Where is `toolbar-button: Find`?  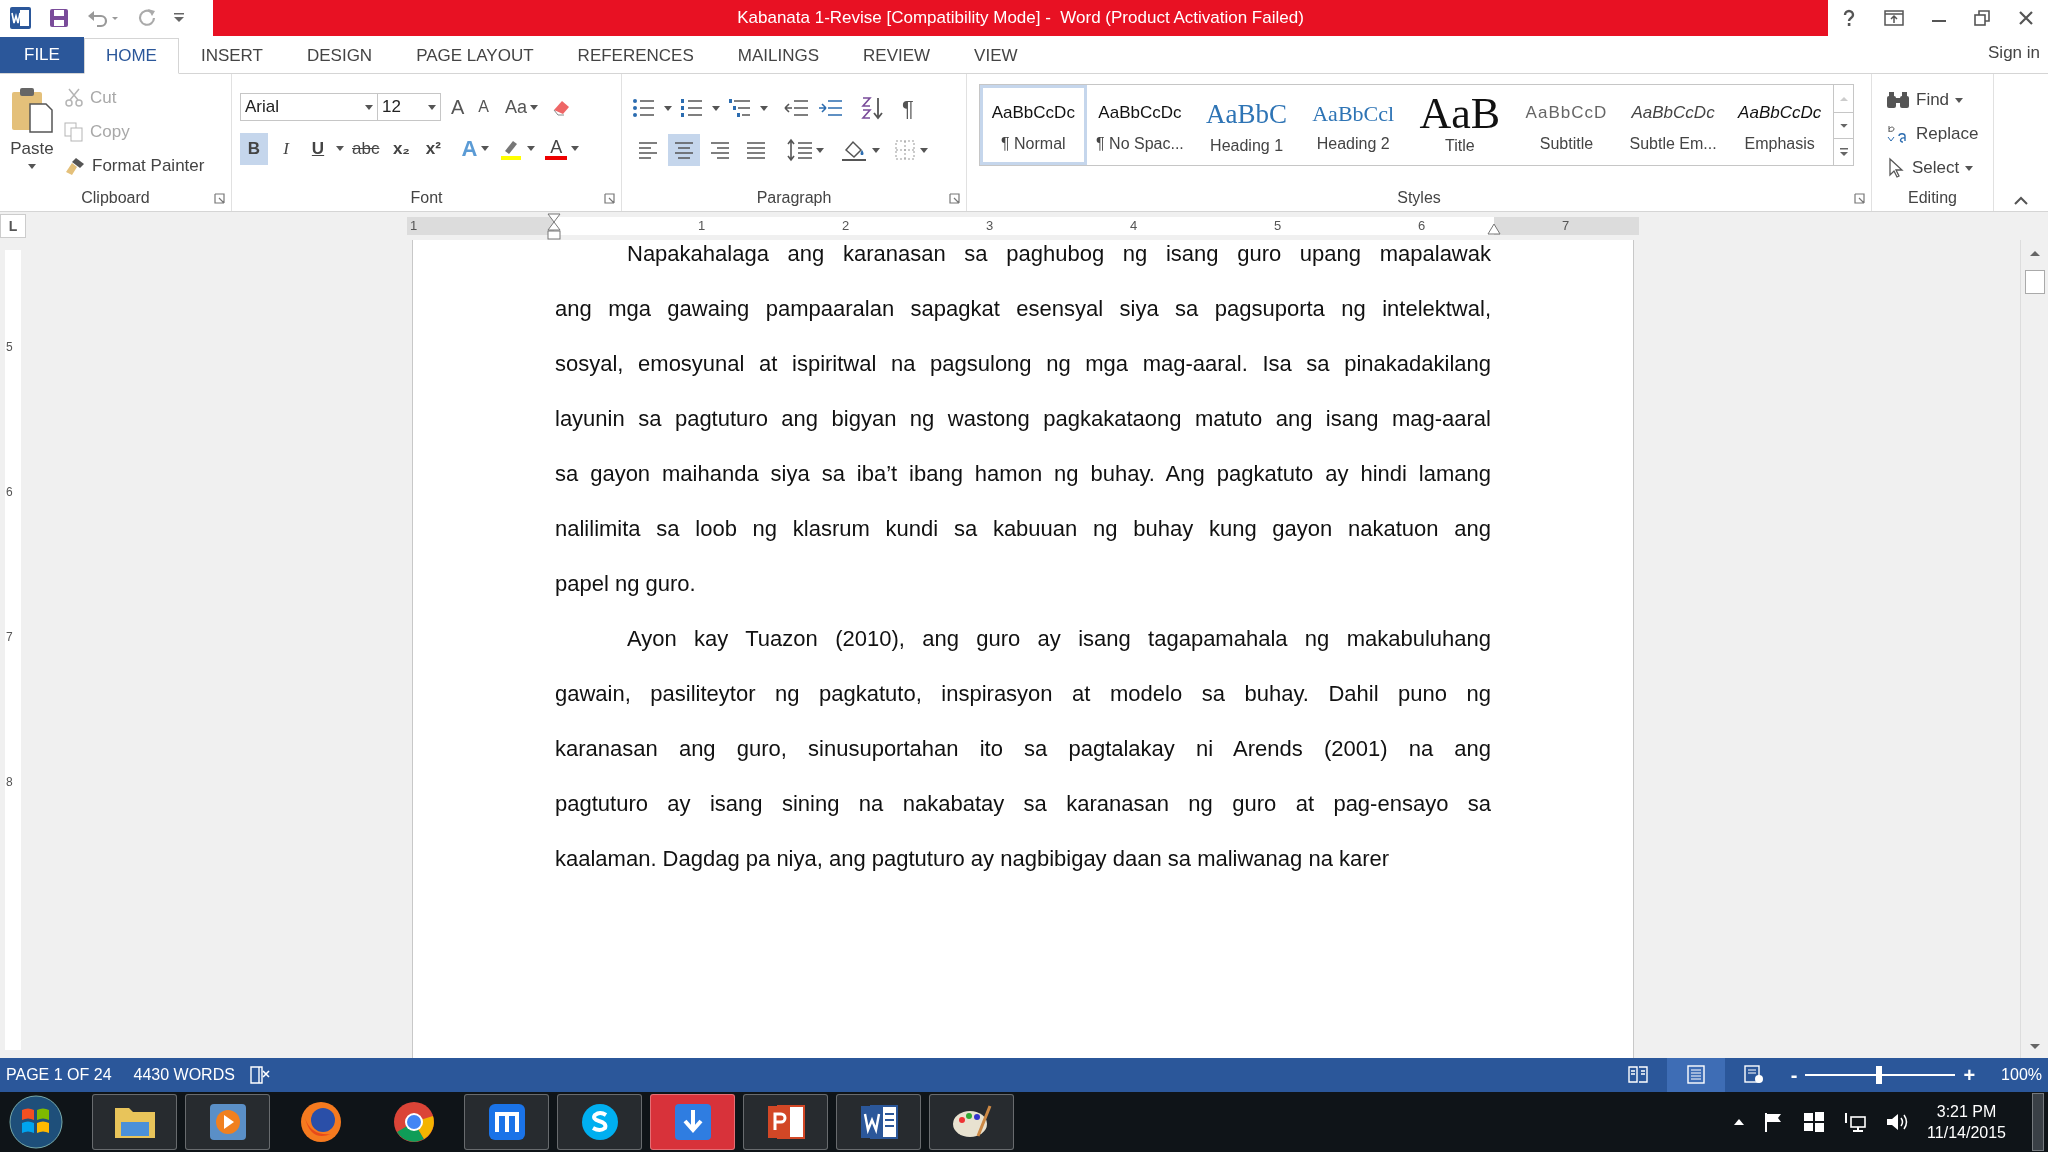
toolbar-button: Find is located at coordinates (1932, 100).